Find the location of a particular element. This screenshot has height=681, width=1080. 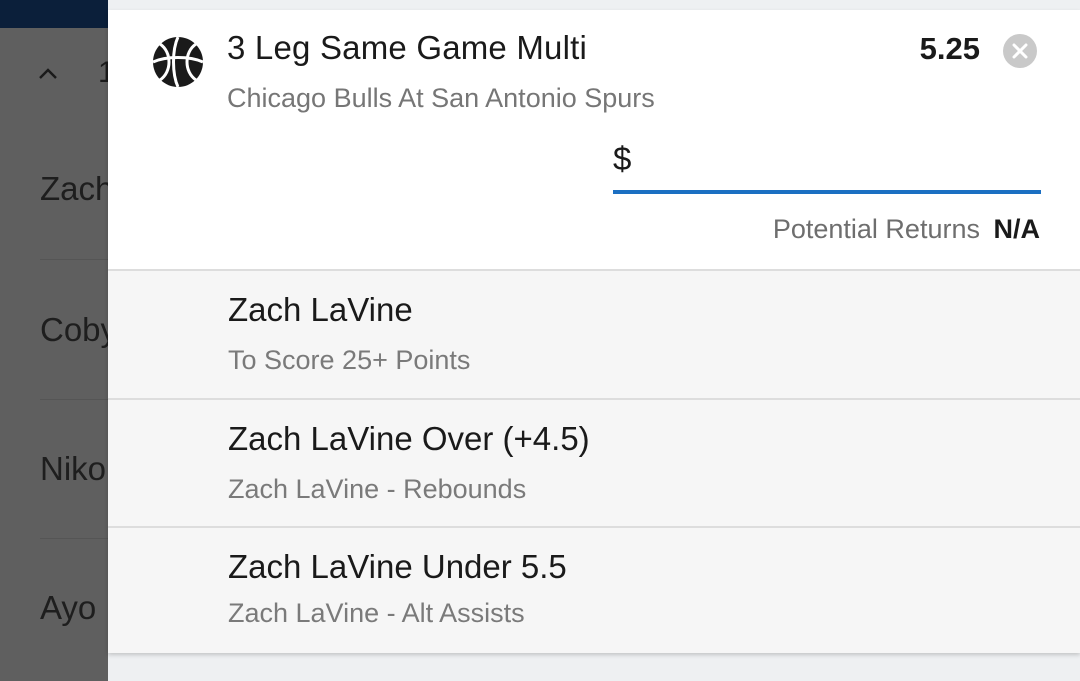

bet-title: 3 Leg Same Game Multi is located at coordinates (407, 47).